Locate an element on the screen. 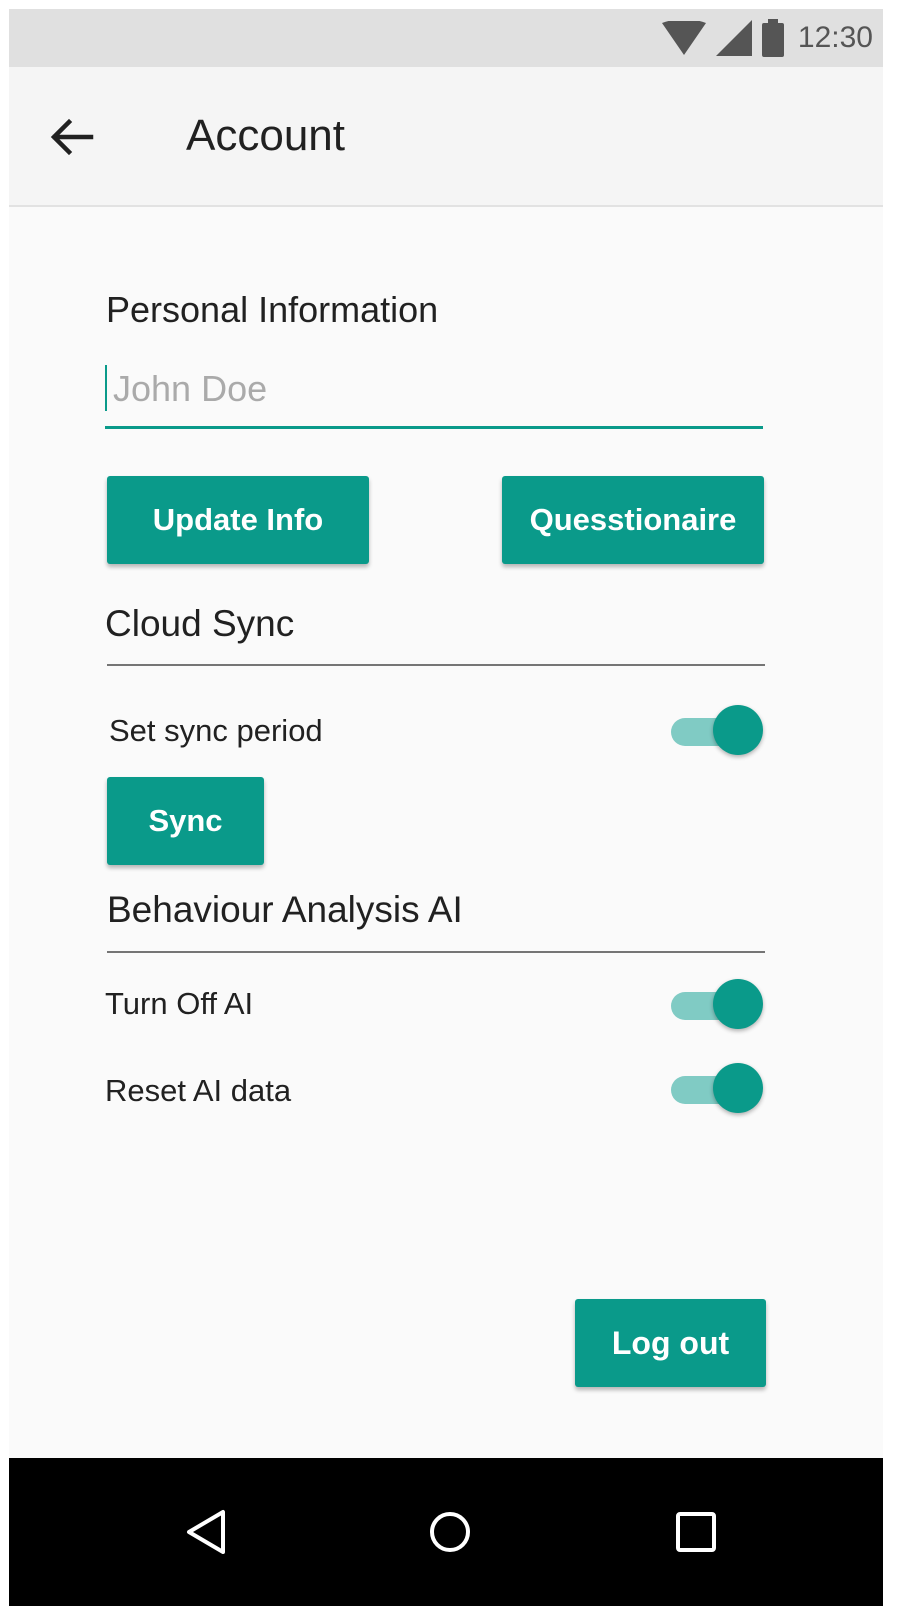 The width and height of the screenshot is (904, 1606). reset-ai-data-toggle is located at coordinates (716, 1089).